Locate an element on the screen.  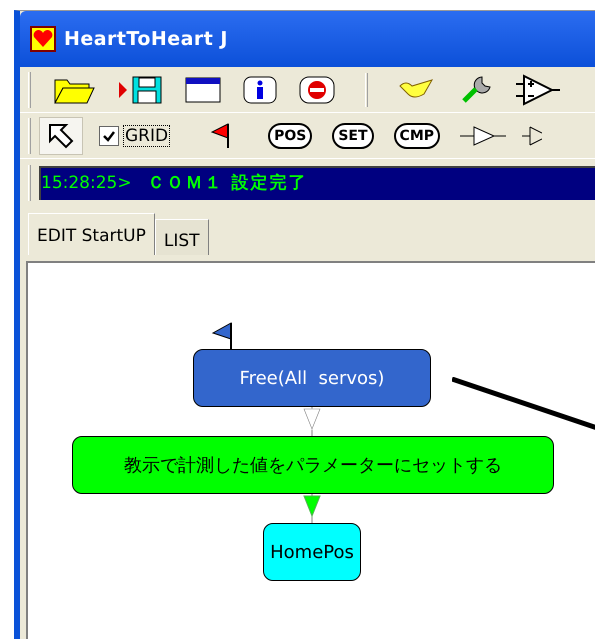
stop-icon is located at coordinates (317, 90).